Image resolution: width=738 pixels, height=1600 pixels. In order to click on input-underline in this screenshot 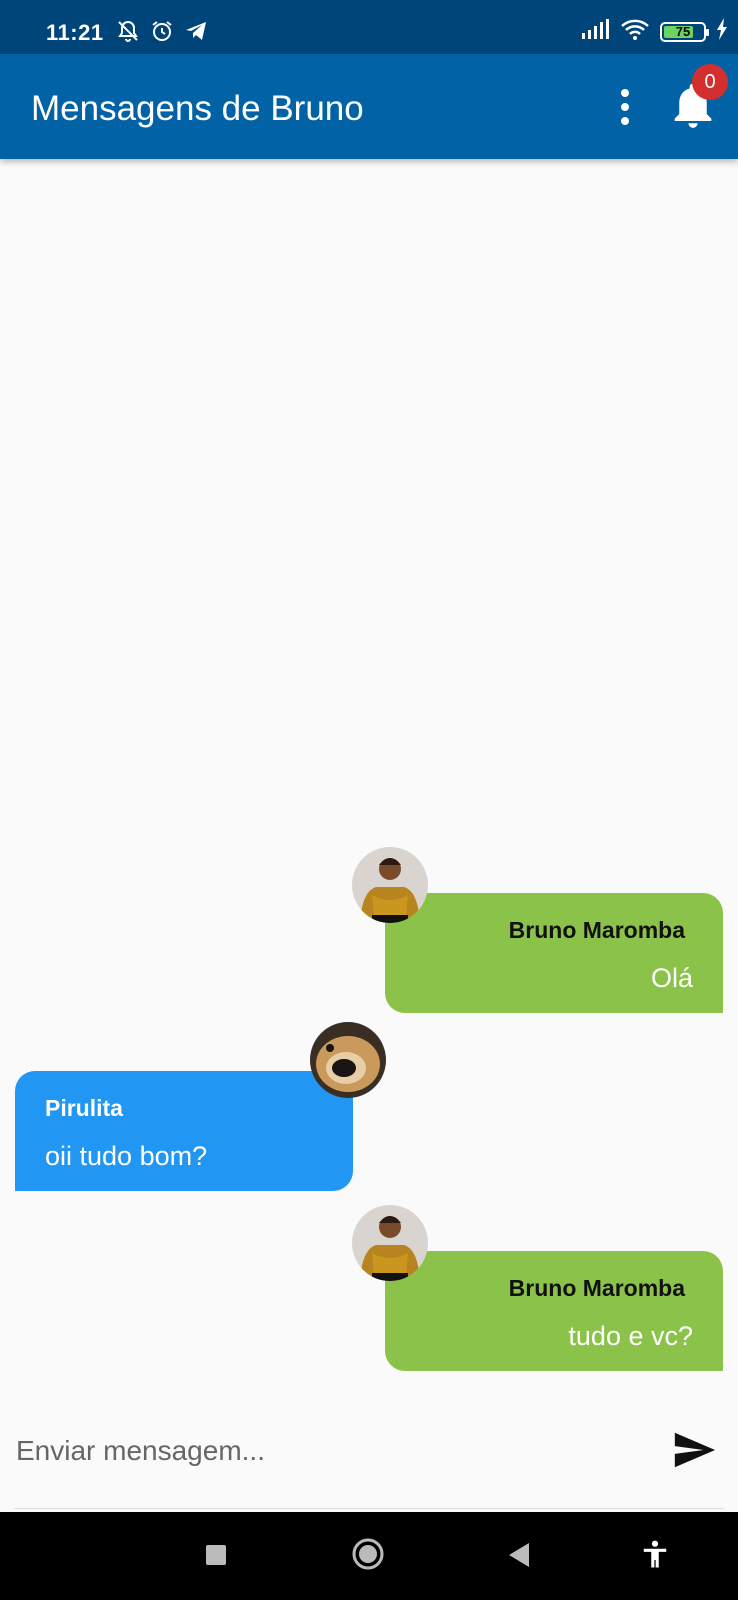, I will do `click(369, 1508)`.